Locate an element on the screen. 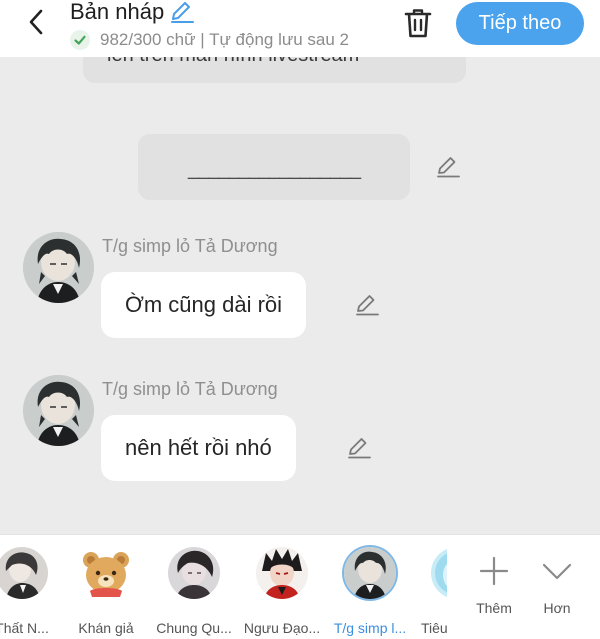 The width and height of the screenshot is (600, 639). back-button is located at coordinates (36, 22).